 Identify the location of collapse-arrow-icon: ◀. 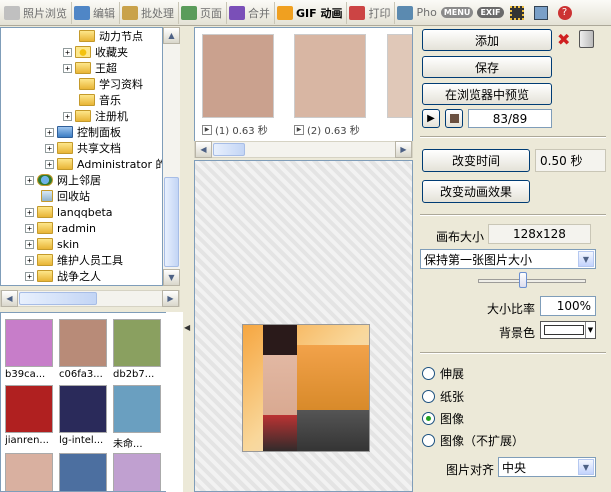
(187, 327).